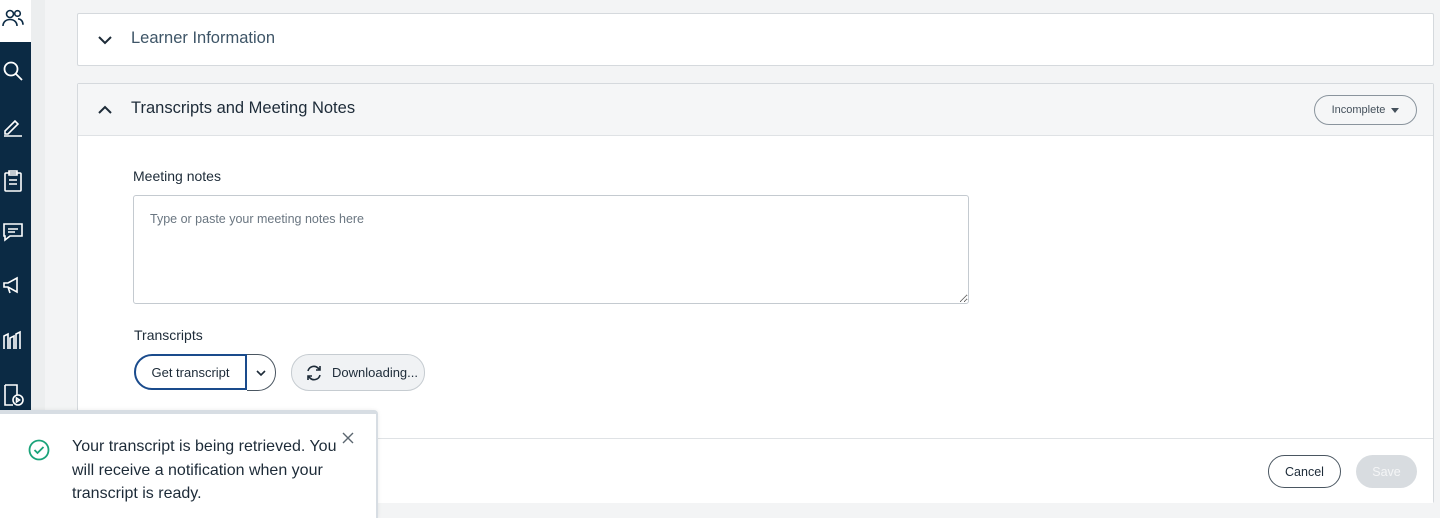 This screenshot has height=518, width=1440. I want to click on panel-title: Learner Information, so click(203, 38).